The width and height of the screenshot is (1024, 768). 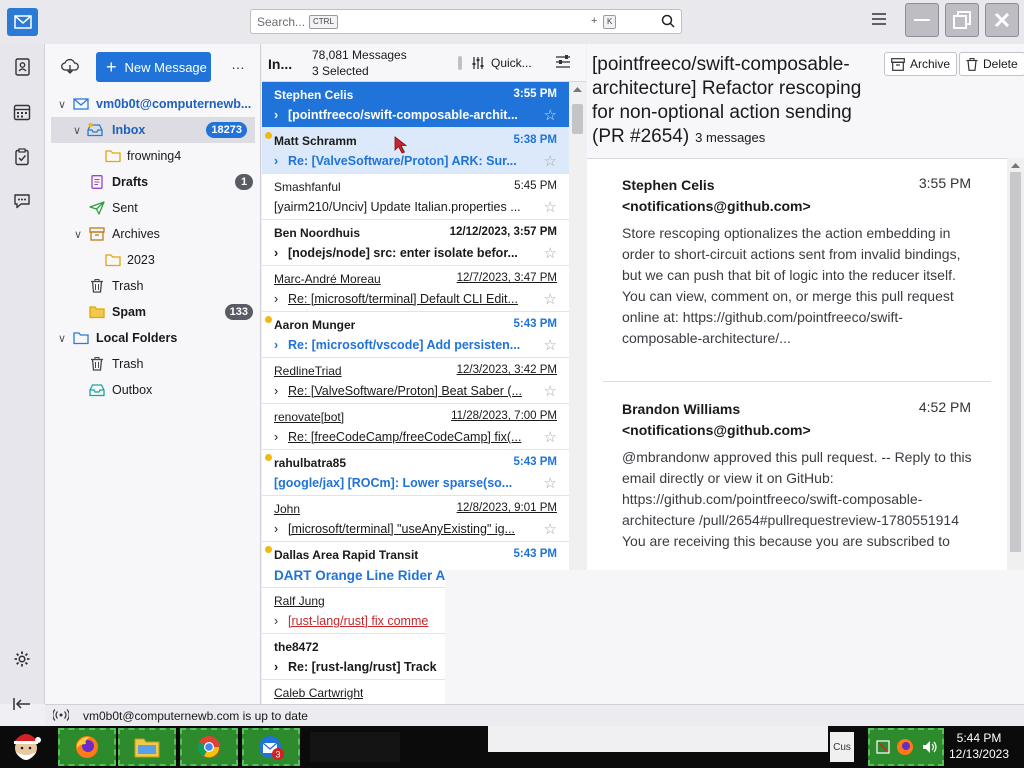 I want to click on message-sender: Stephen Celis, so click(x=314, y=95).